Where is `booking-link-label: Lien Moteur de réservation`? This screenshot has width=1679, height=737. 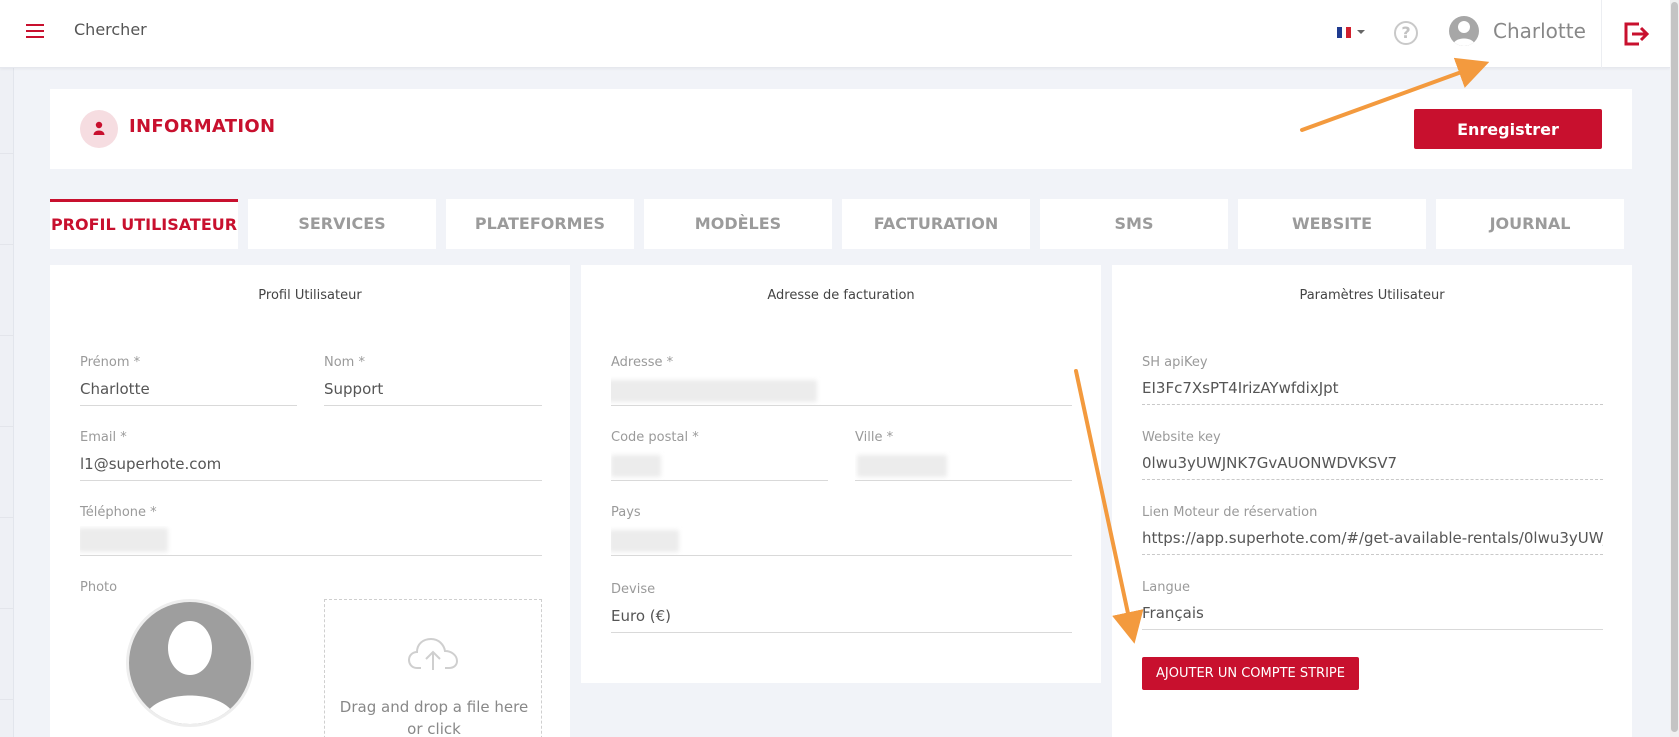 booking-link-label: Lien Moteur de réservation is located at coordinates (1230, 512).